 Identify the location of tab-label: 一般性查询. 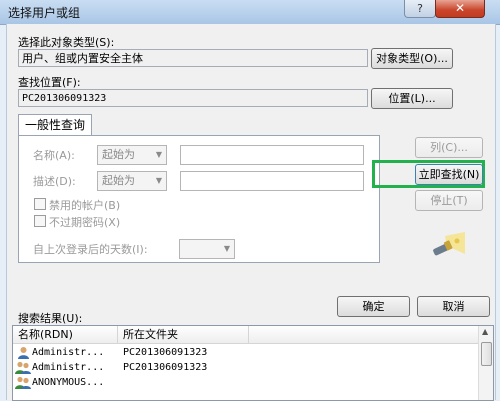
(55, 125).